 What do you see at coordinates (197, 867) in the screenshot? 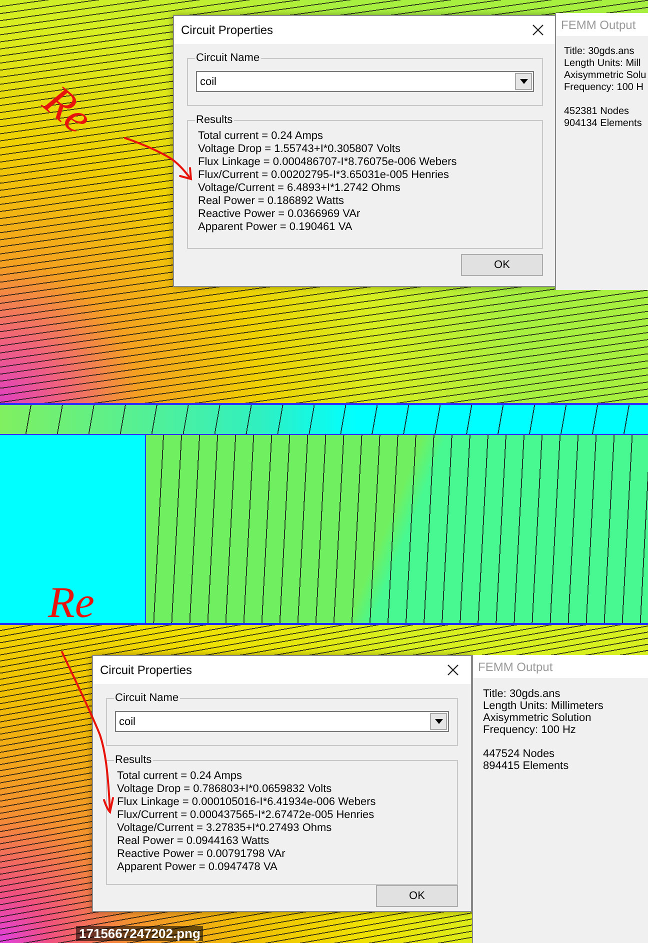
I see `result-line: Apparent Power = 0.0947478 VA` at bounding box center [197, 867].